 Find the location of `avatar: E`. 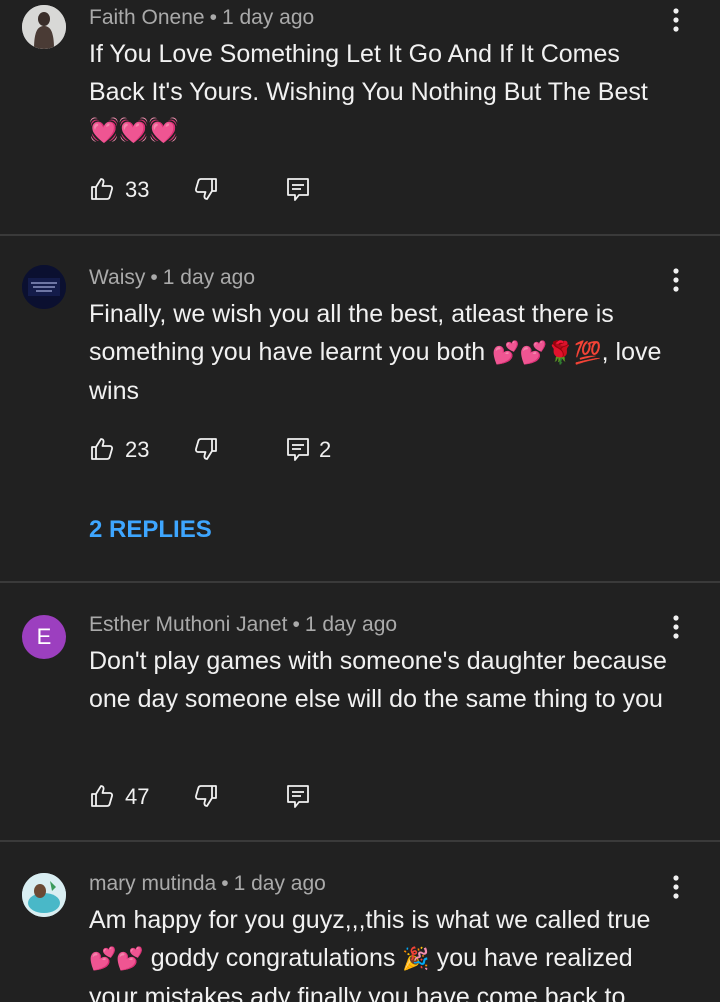

avatar: E is located at coordinates (44, 637).